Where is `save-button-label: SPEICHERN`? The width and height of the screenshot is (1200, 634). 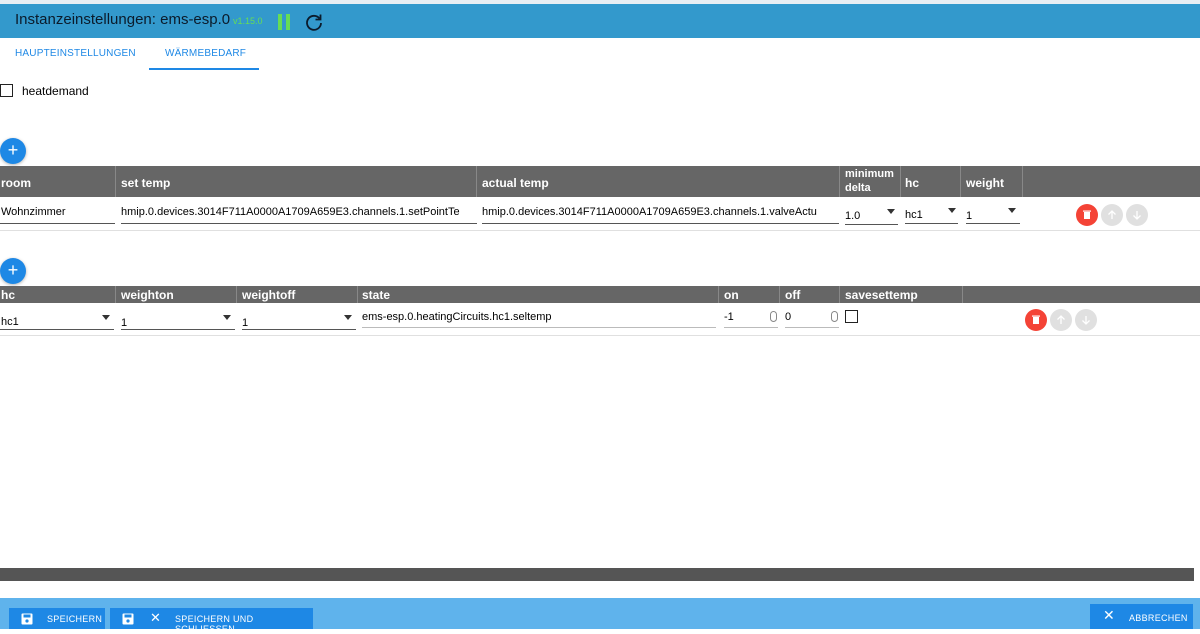 save-button-label: SPEICHERN is located at coordinates (75, 619).